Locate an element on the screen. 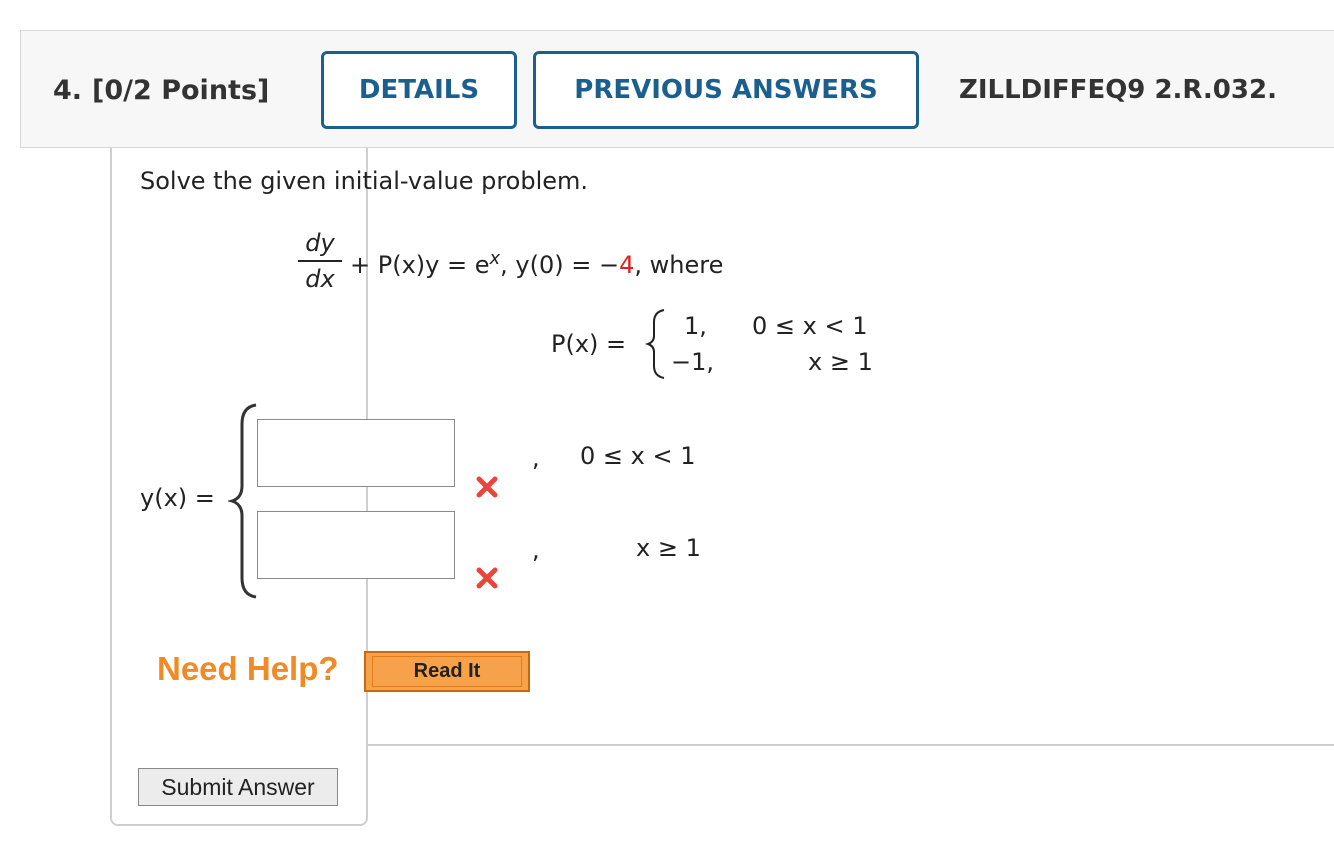 This screenshot has width=1334, height=846. details-button: DETAILS is located at coordinates (419, 90).